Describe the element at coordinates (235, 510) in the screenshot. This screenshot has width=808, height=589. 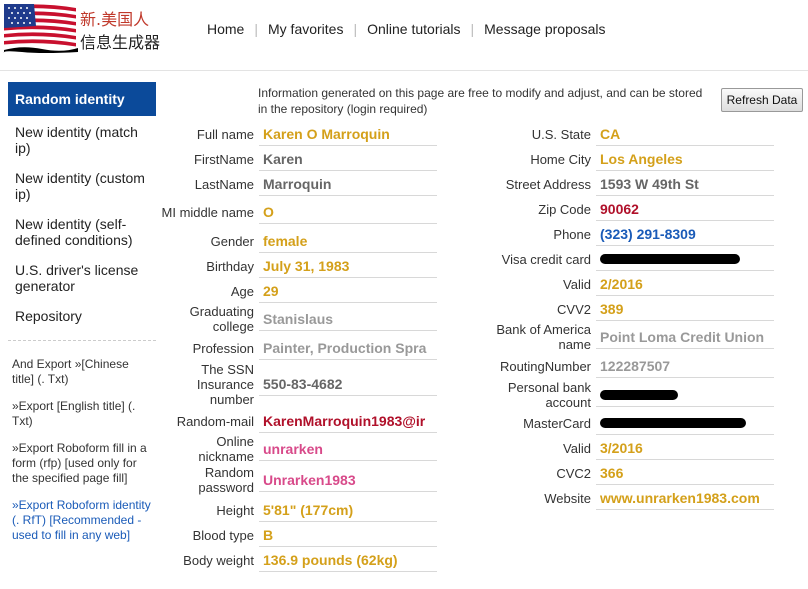
I see `left-label-height: Height` at that location.